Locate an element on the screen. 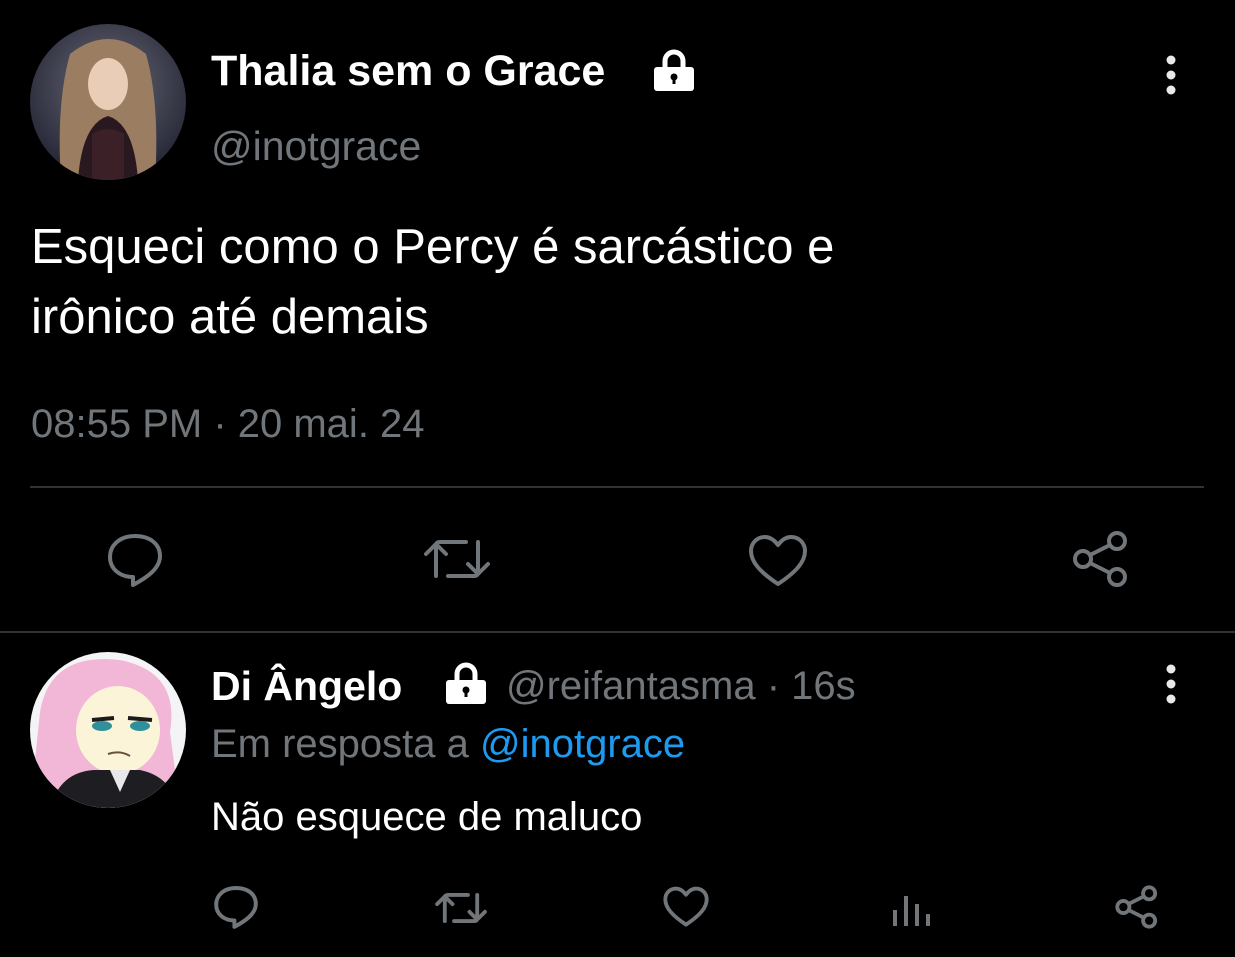 The image size is (1235, 957). in-reply-prefix: Em resposta a is located at coordinates (346, 744).